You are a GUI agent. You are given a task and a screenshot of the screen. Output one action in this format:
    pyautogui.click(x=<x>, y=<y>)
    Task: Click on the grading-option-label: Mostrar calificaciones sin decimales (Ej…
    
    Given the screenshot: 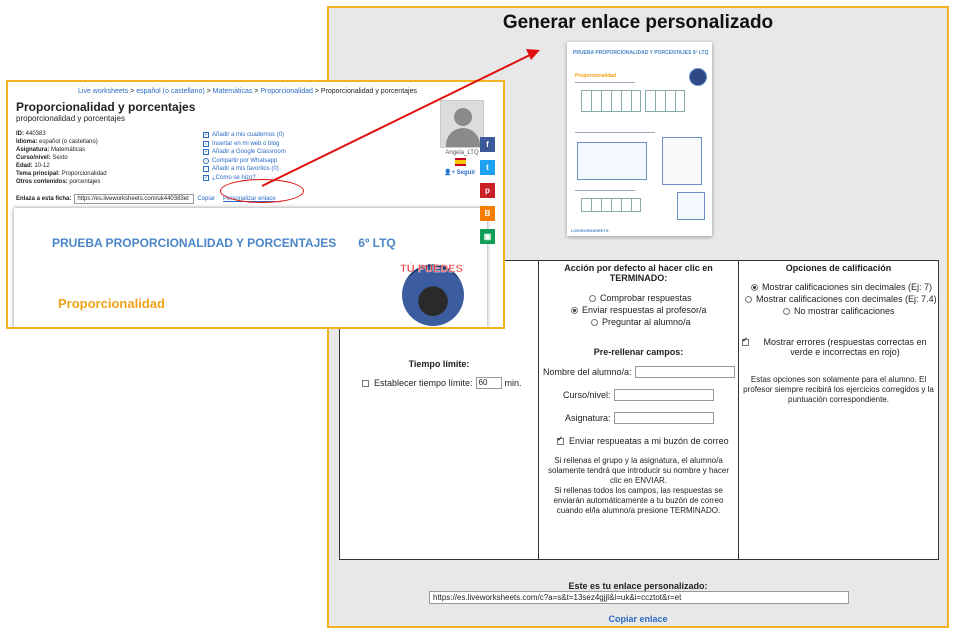 What is the action you would take?
    pyautogui.click(x=847, y=287)
    